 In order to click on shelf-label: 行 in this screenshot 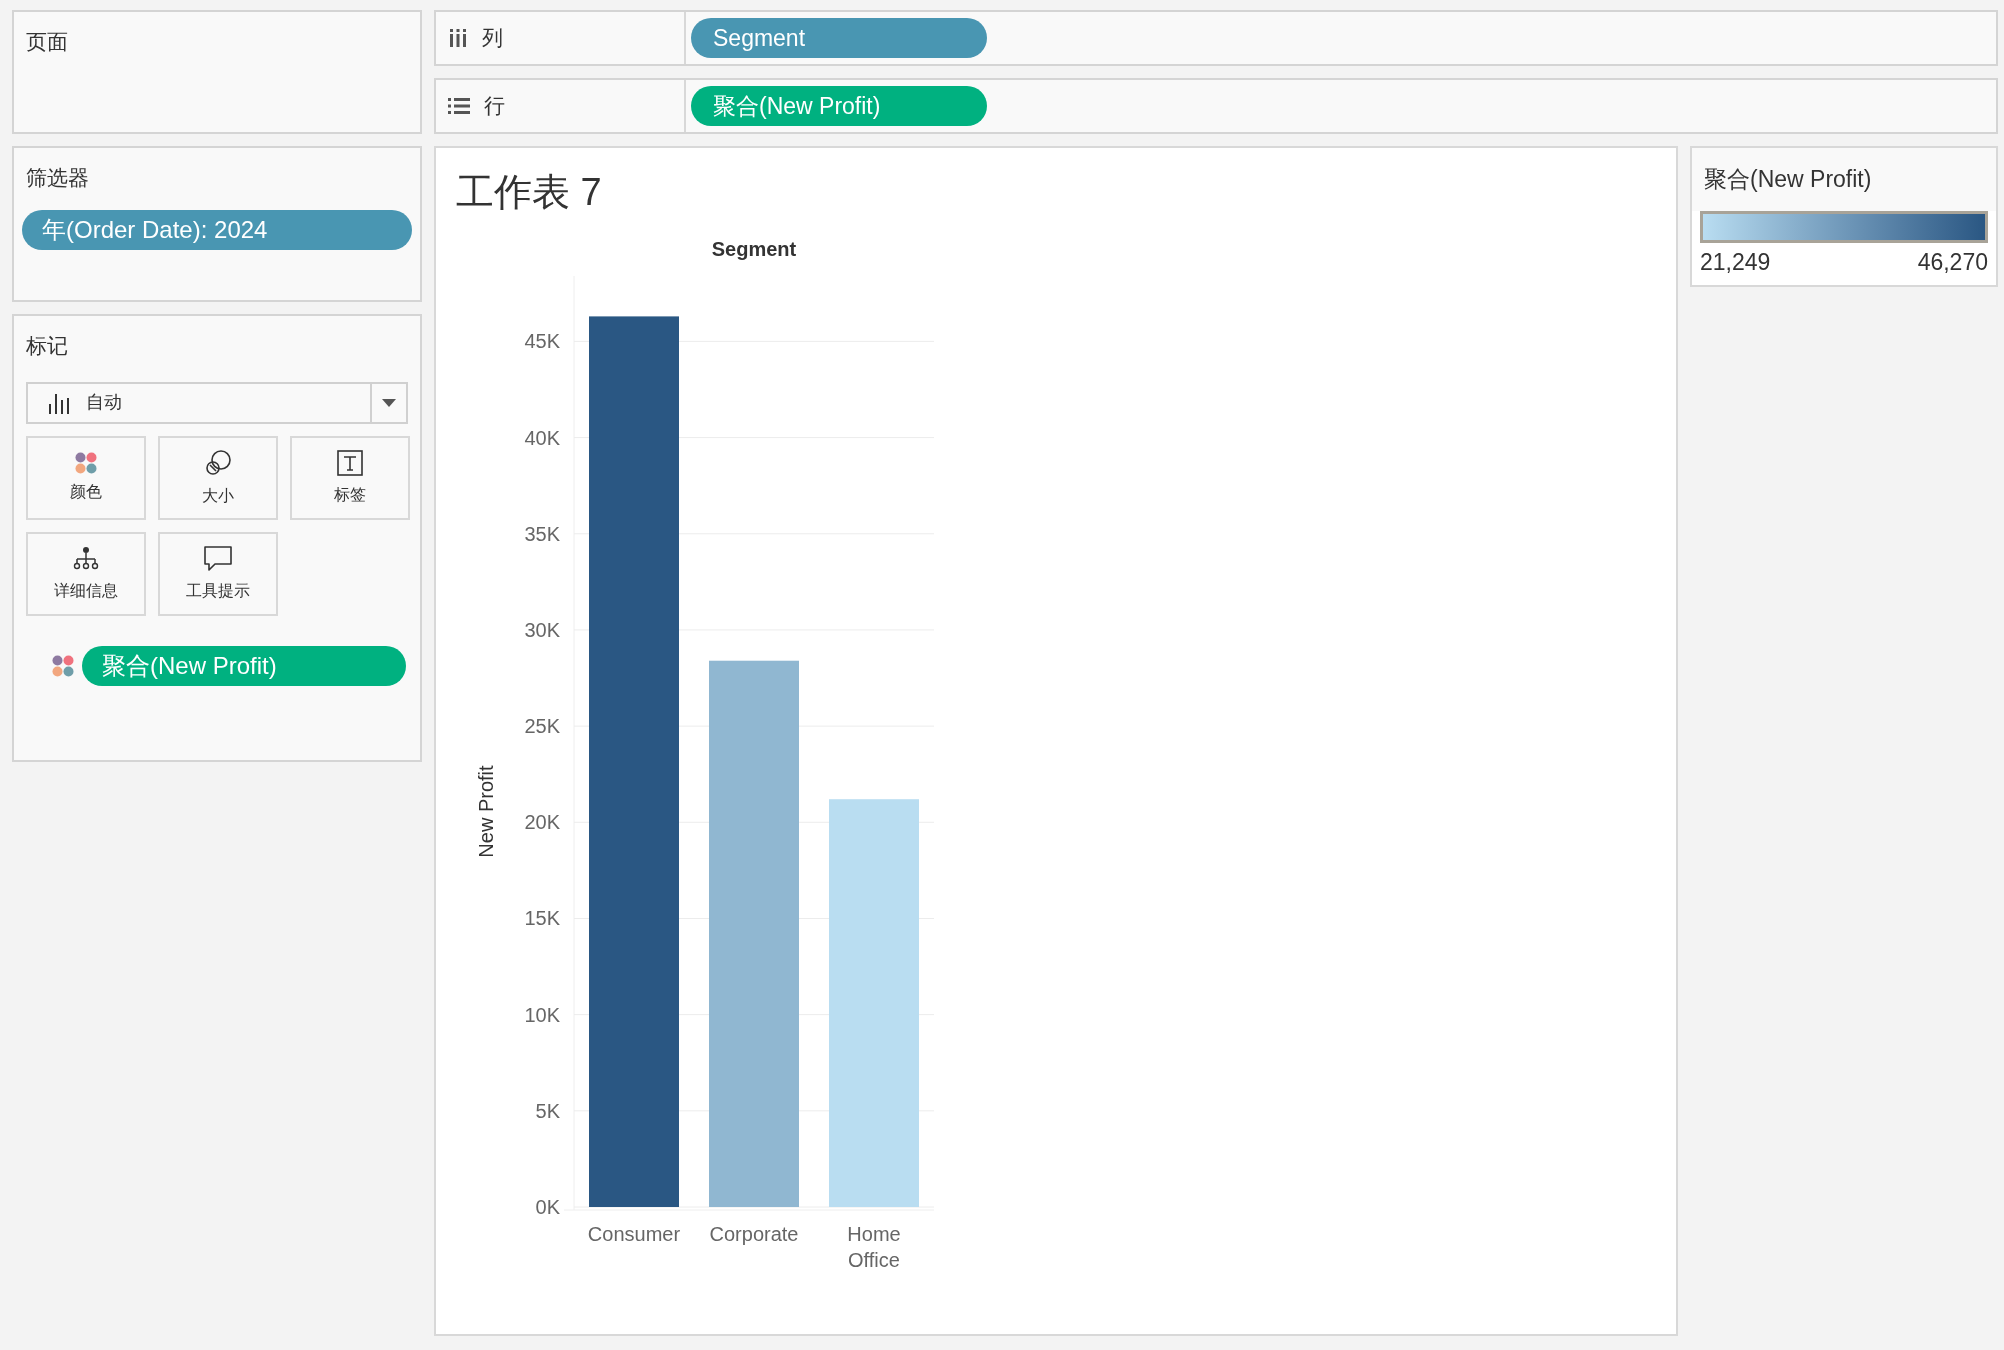, I will do `click(494, 106)`.